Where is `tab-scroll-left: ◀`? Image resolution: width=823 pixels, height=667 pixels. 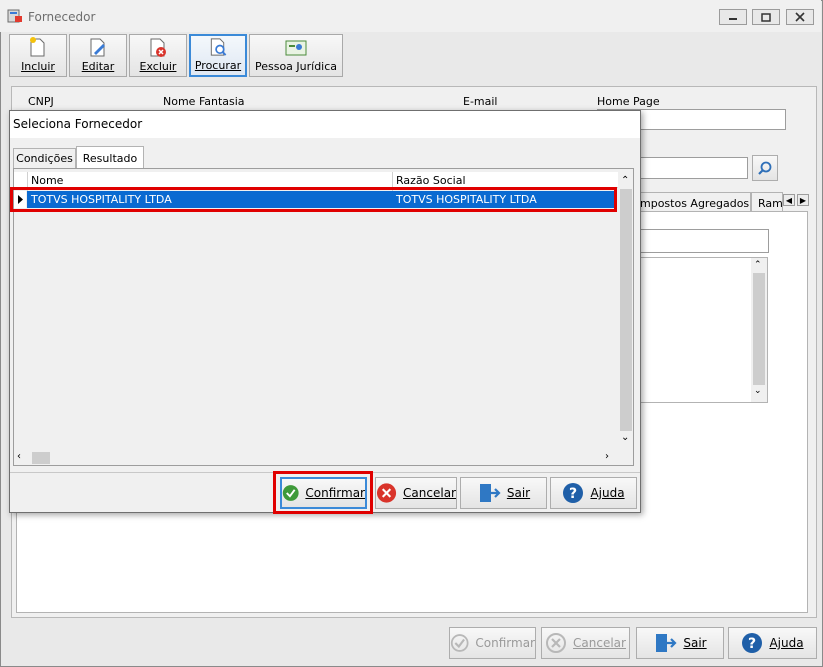 tab-scroll-left: ◀ is located at coordinates (789, 200).